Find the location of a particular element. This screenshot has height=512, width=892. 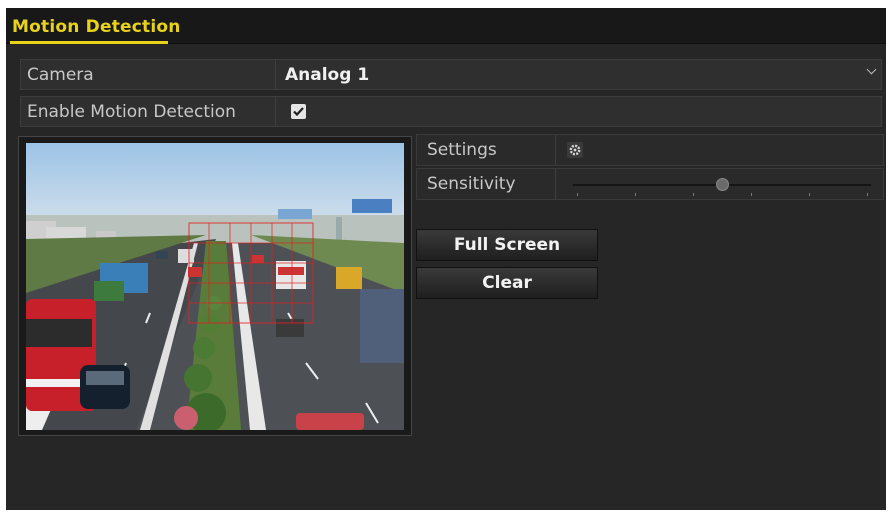

camera-select: Camera Analog 1 is located at coordinates (451, 74).